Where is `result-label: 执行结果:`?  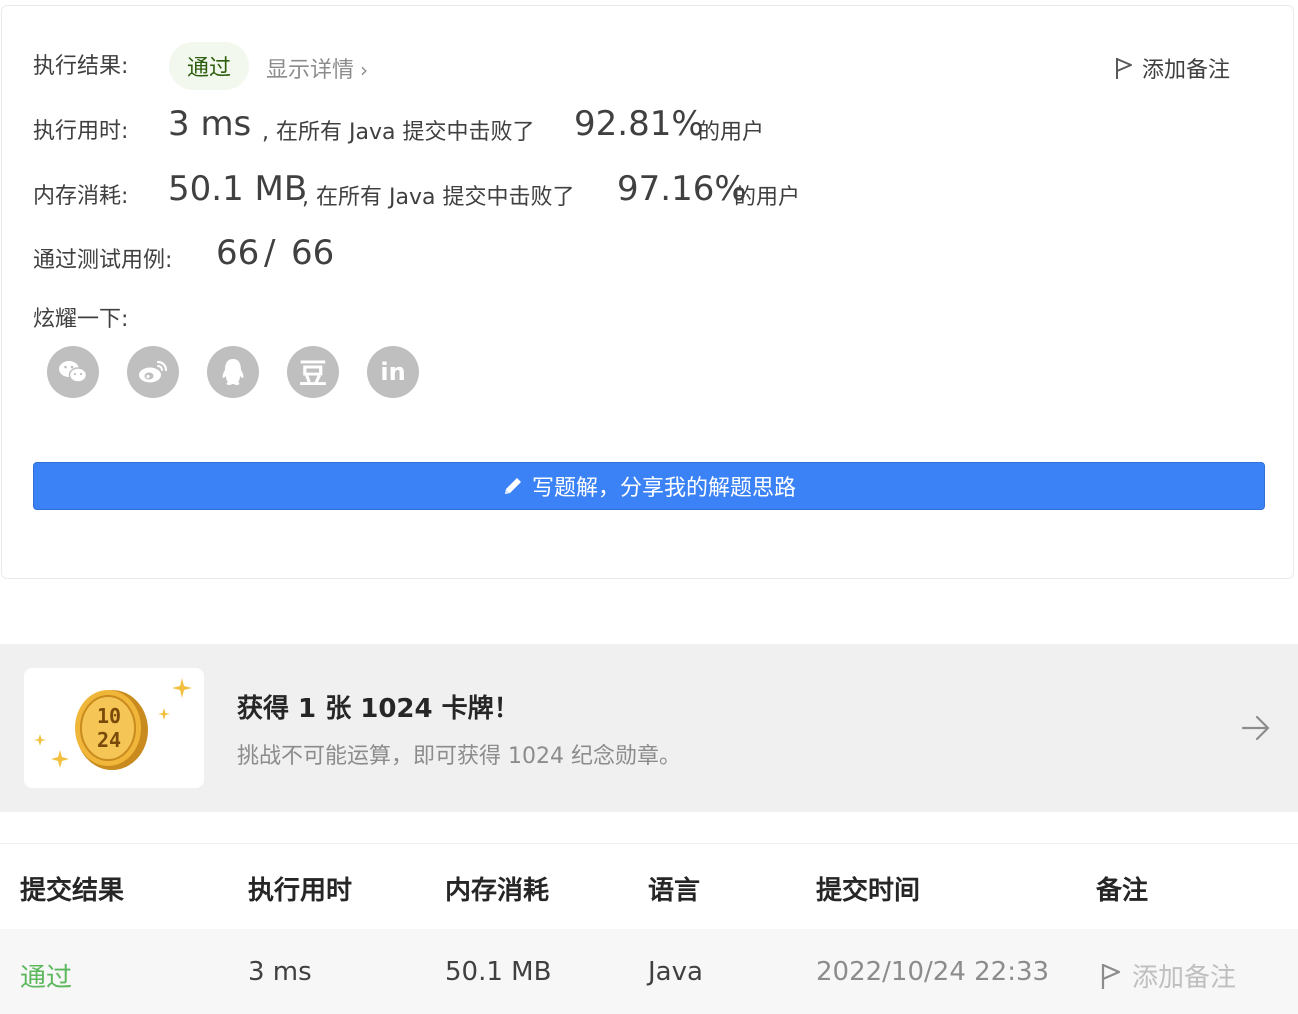
result-label: 执行结果: is located at coordinates (81, 66).